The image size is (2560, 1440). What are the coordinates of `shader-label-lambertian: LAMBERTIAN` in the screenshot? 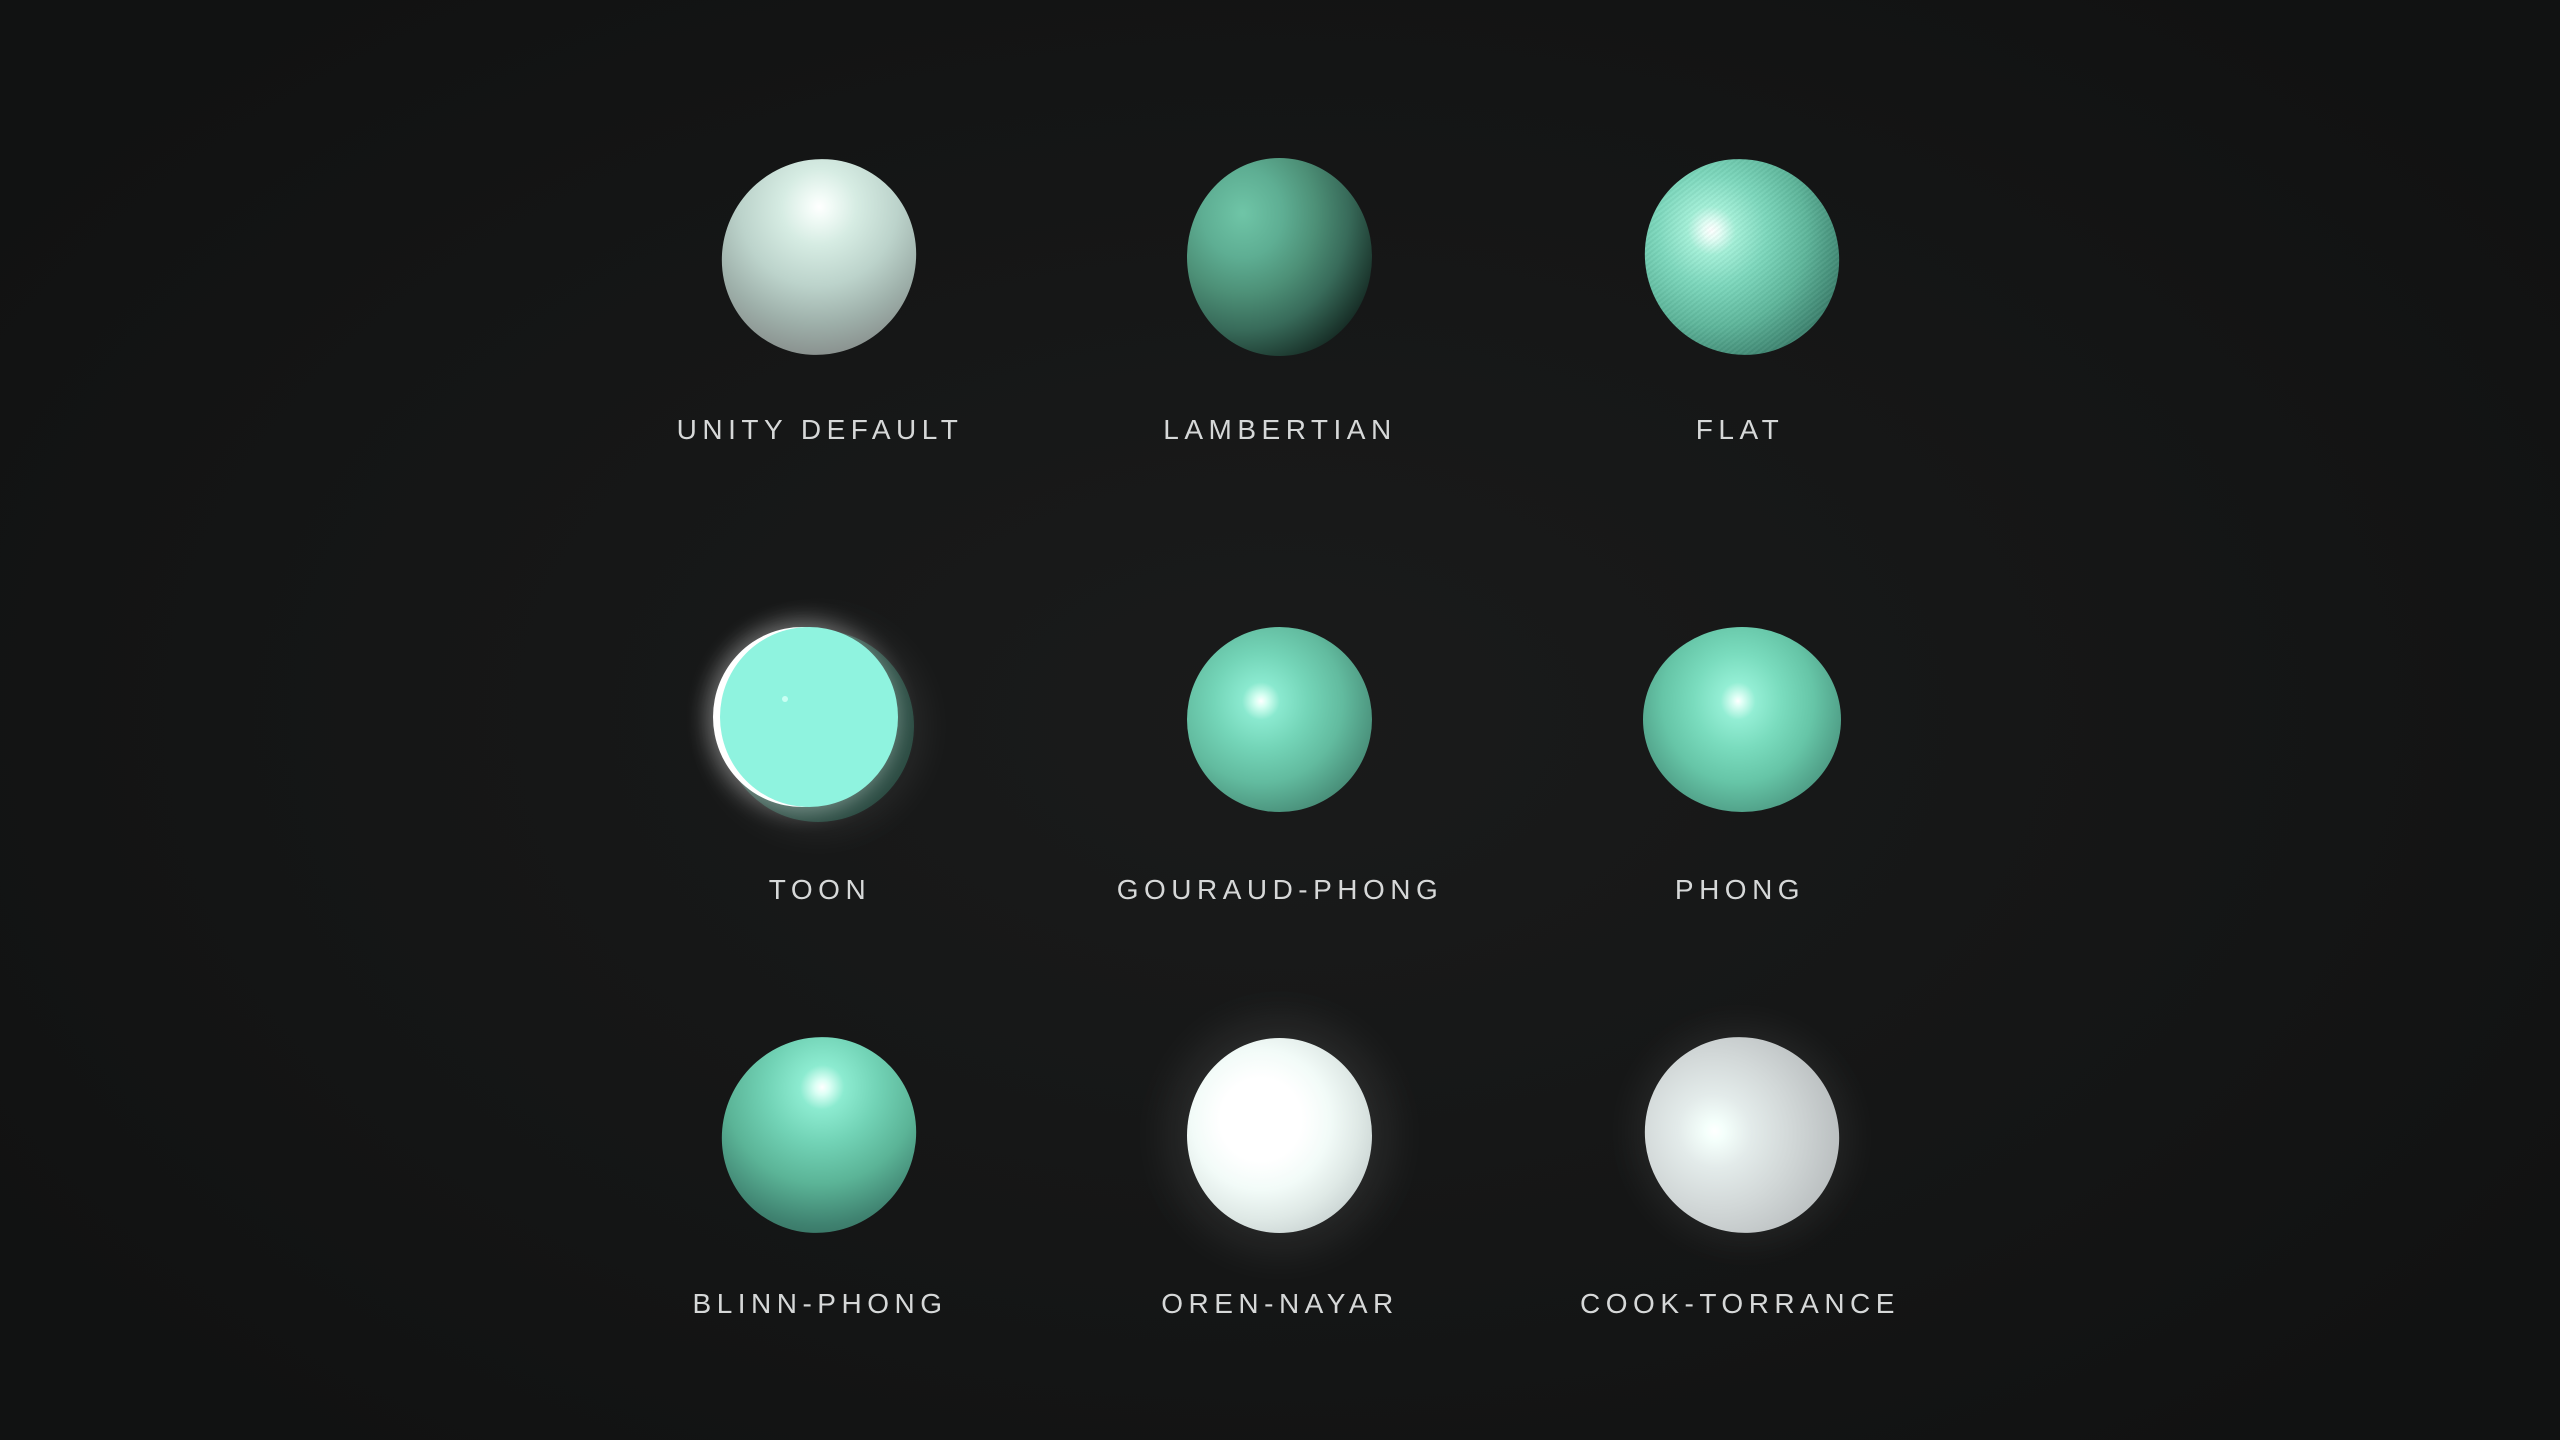 It's located at (1280, 429).